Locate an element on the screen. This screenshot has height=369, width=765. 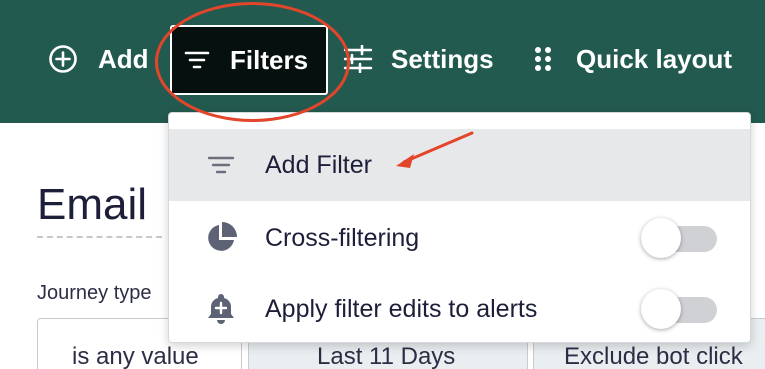
settings-button-label: Settings is located at coordinates (442, 58).